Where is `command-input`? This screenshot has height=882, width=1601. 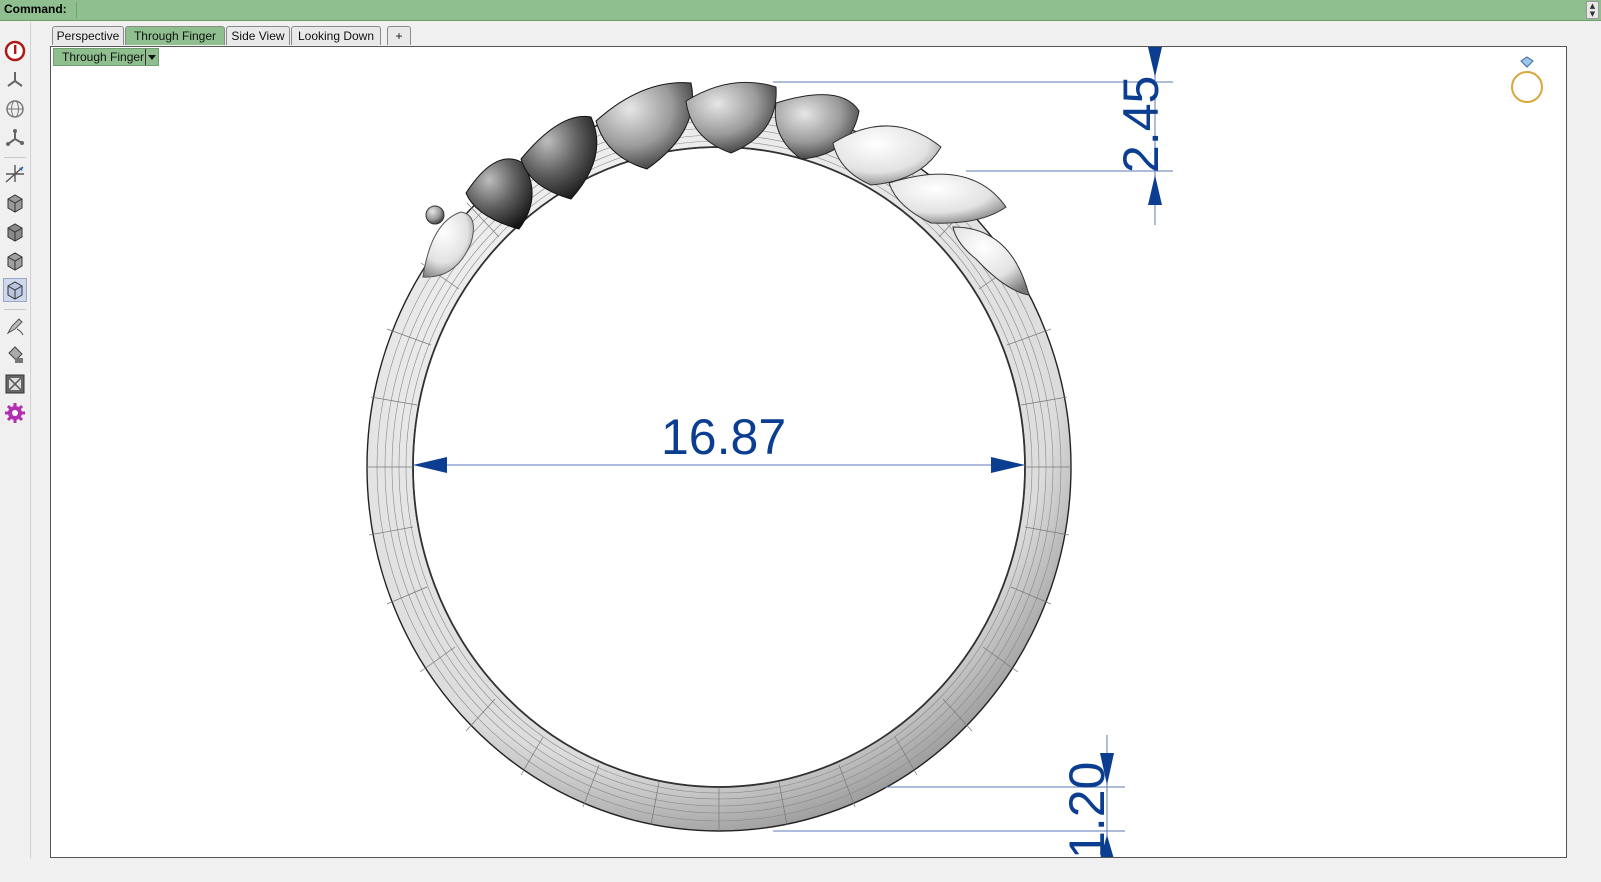 command-input is located at coordinates (826, 10).